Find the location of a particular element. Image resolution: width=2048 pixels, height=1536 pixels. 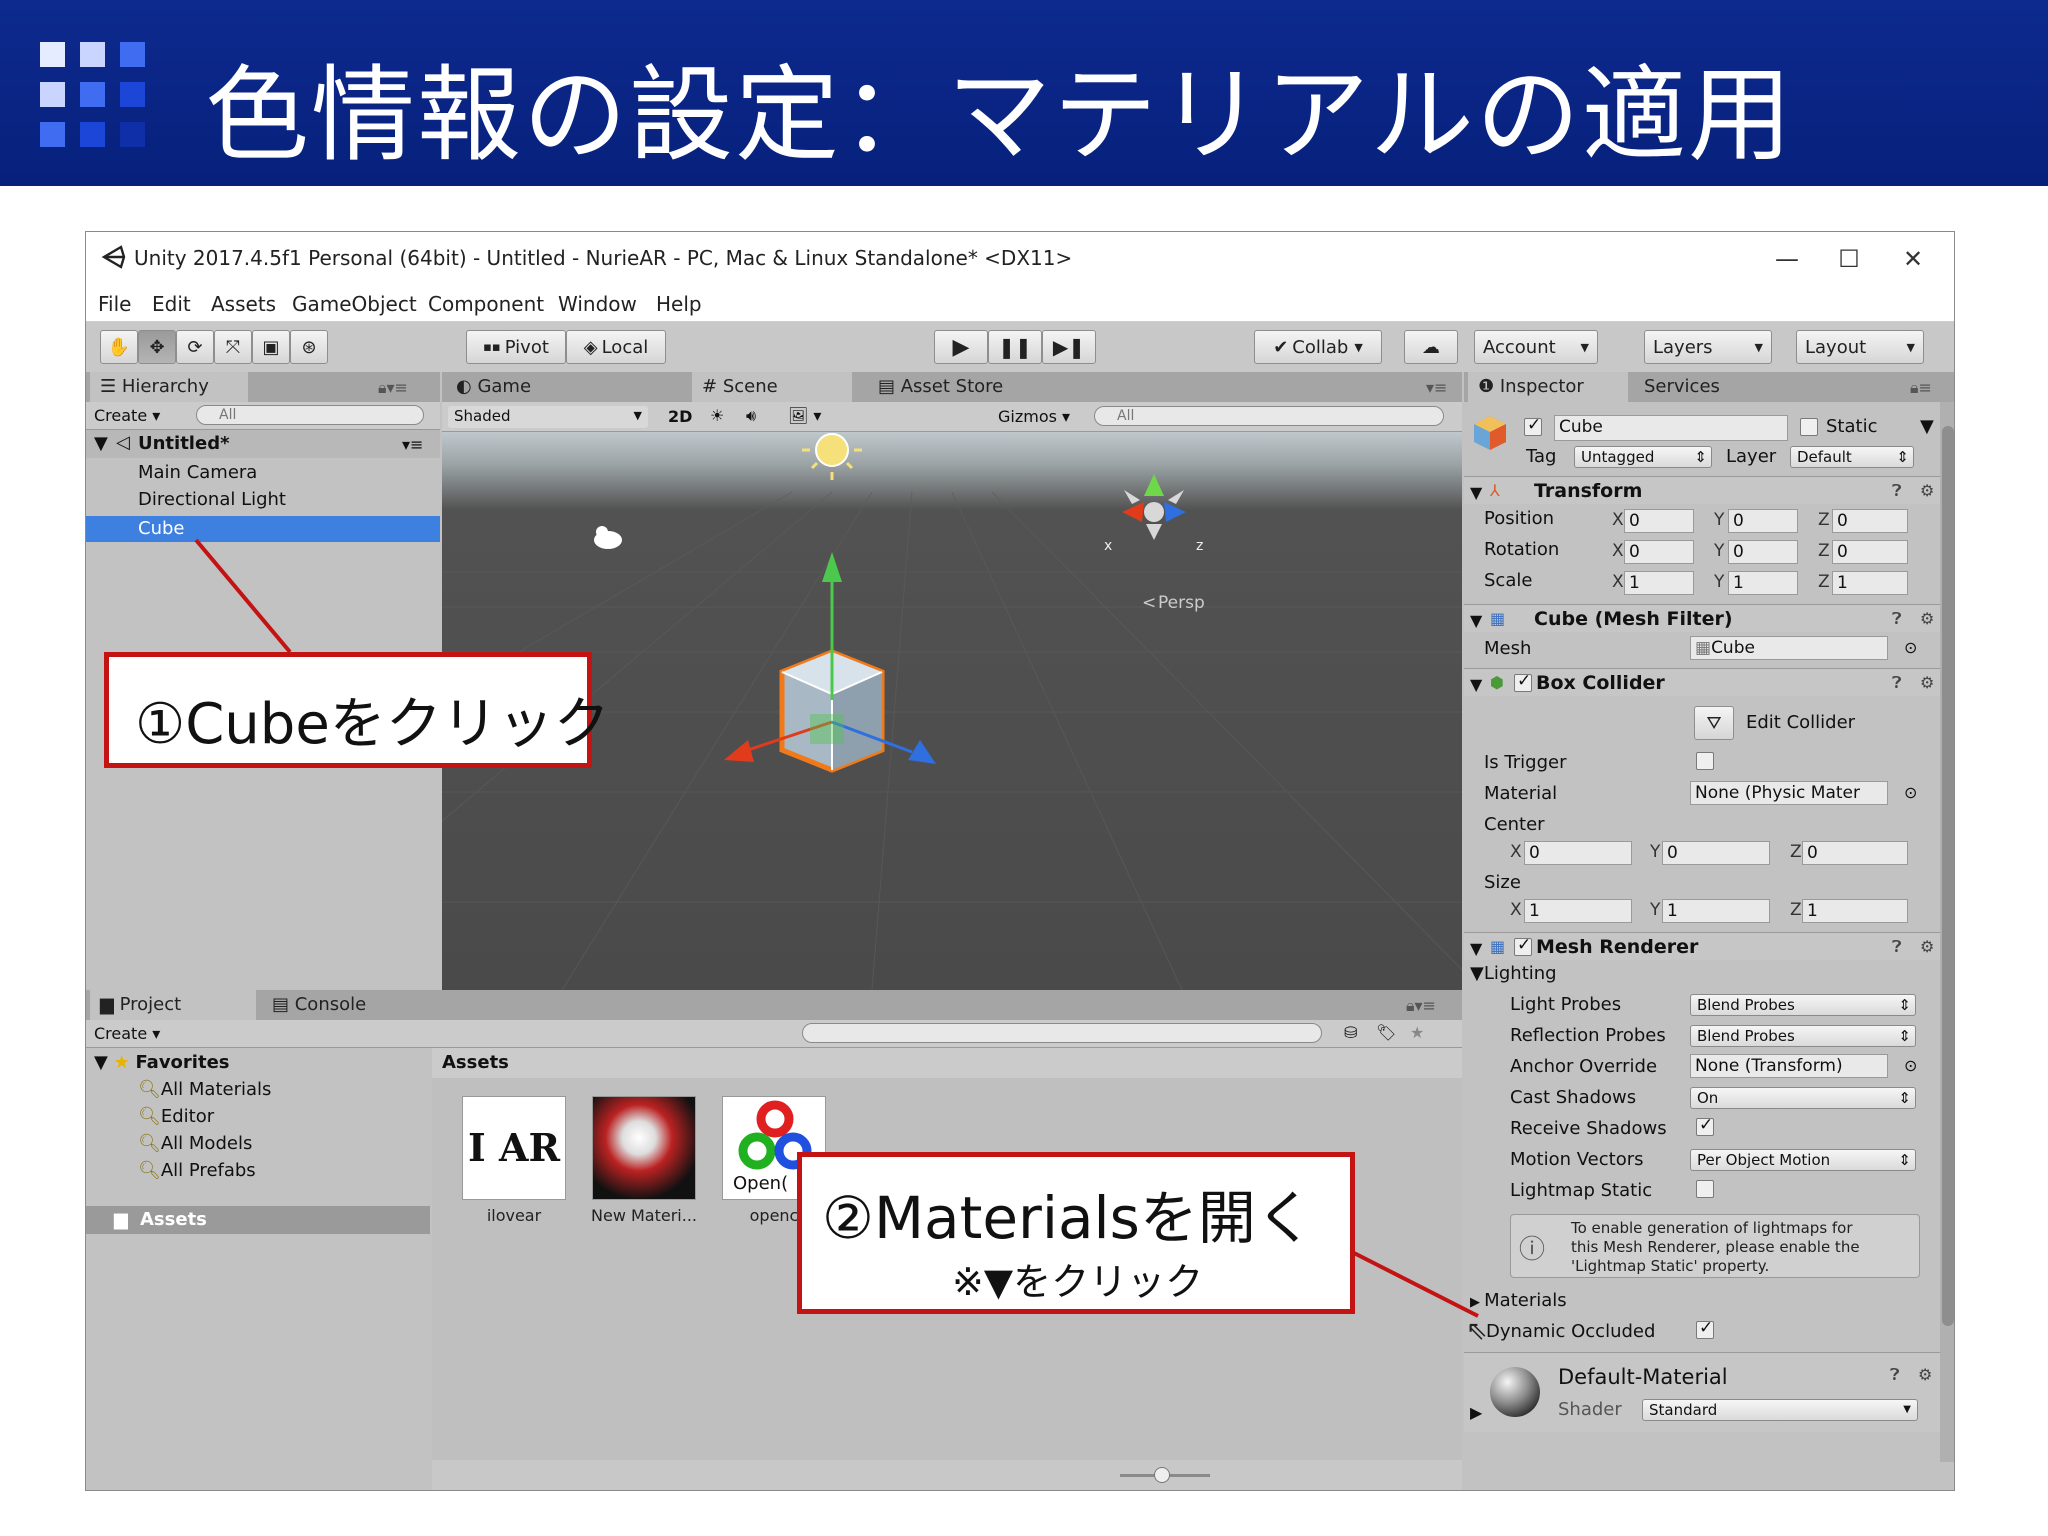

callout-materials-open-text: ②Materialsを開く is located at coordinates (1068, 1218).